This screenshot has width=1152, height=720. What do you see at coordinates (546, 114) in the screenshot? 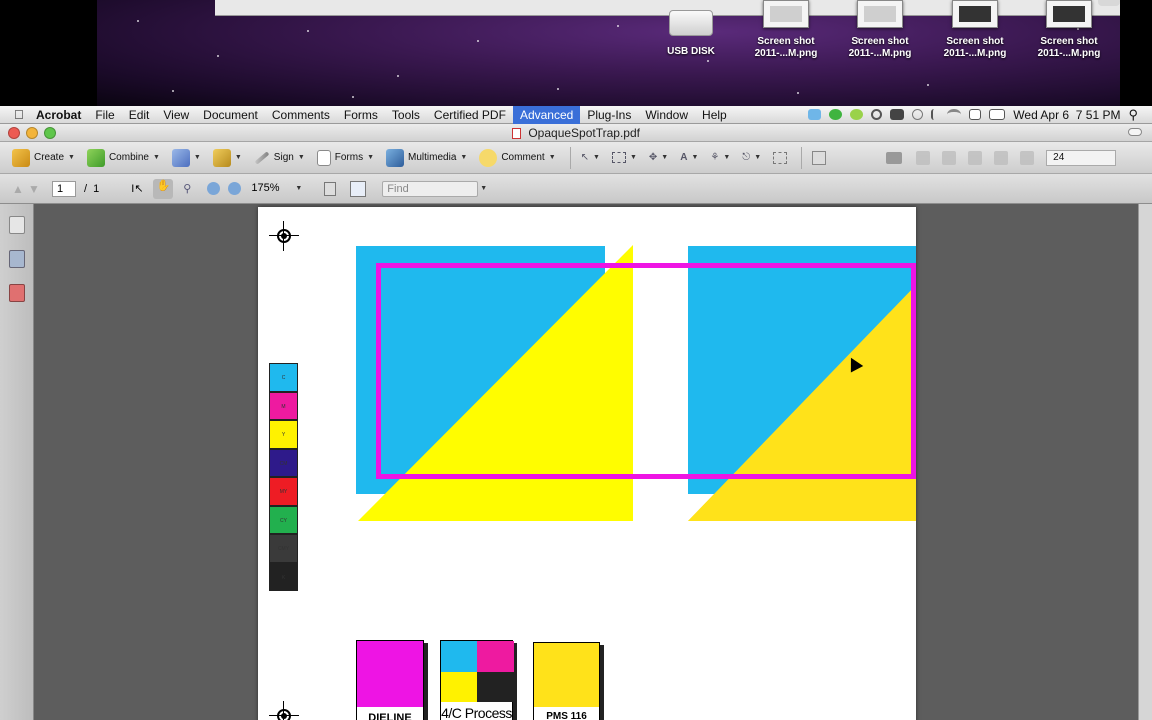
I see `menu-advanced: Advanced` at bounding box center [546, 114].